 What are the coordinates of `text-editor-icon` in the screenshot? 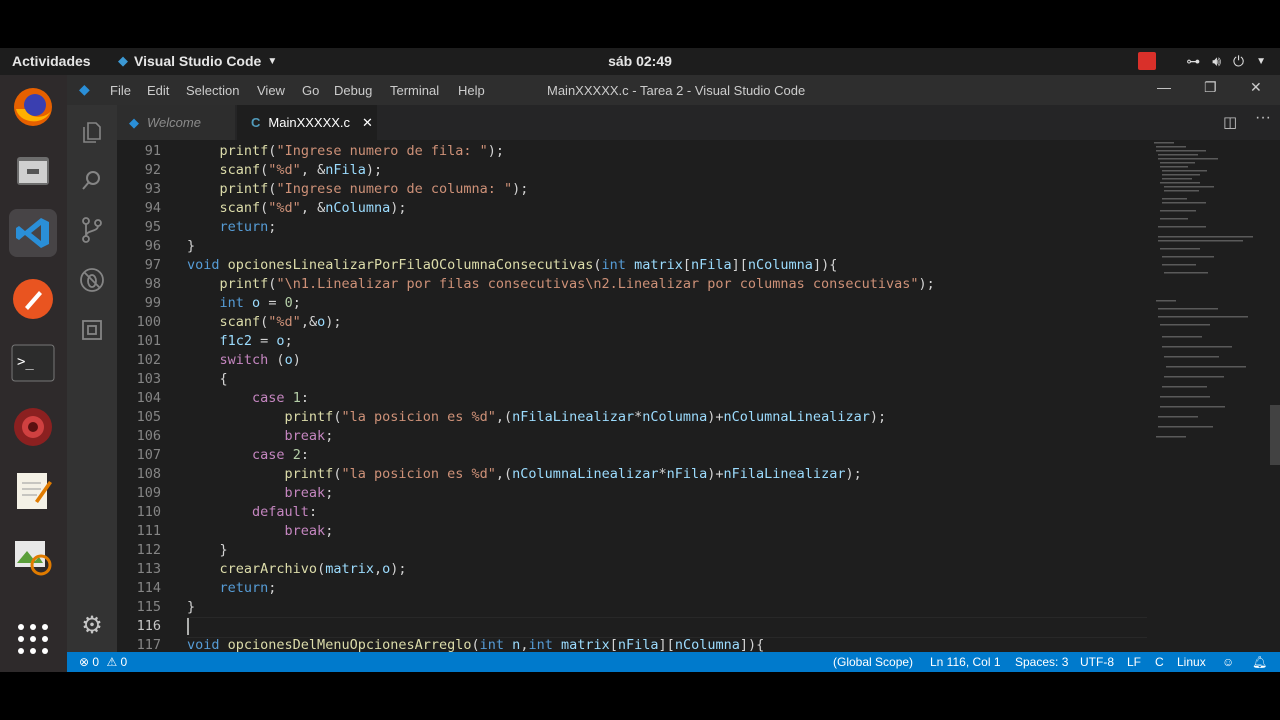 It's located at (33, 491).